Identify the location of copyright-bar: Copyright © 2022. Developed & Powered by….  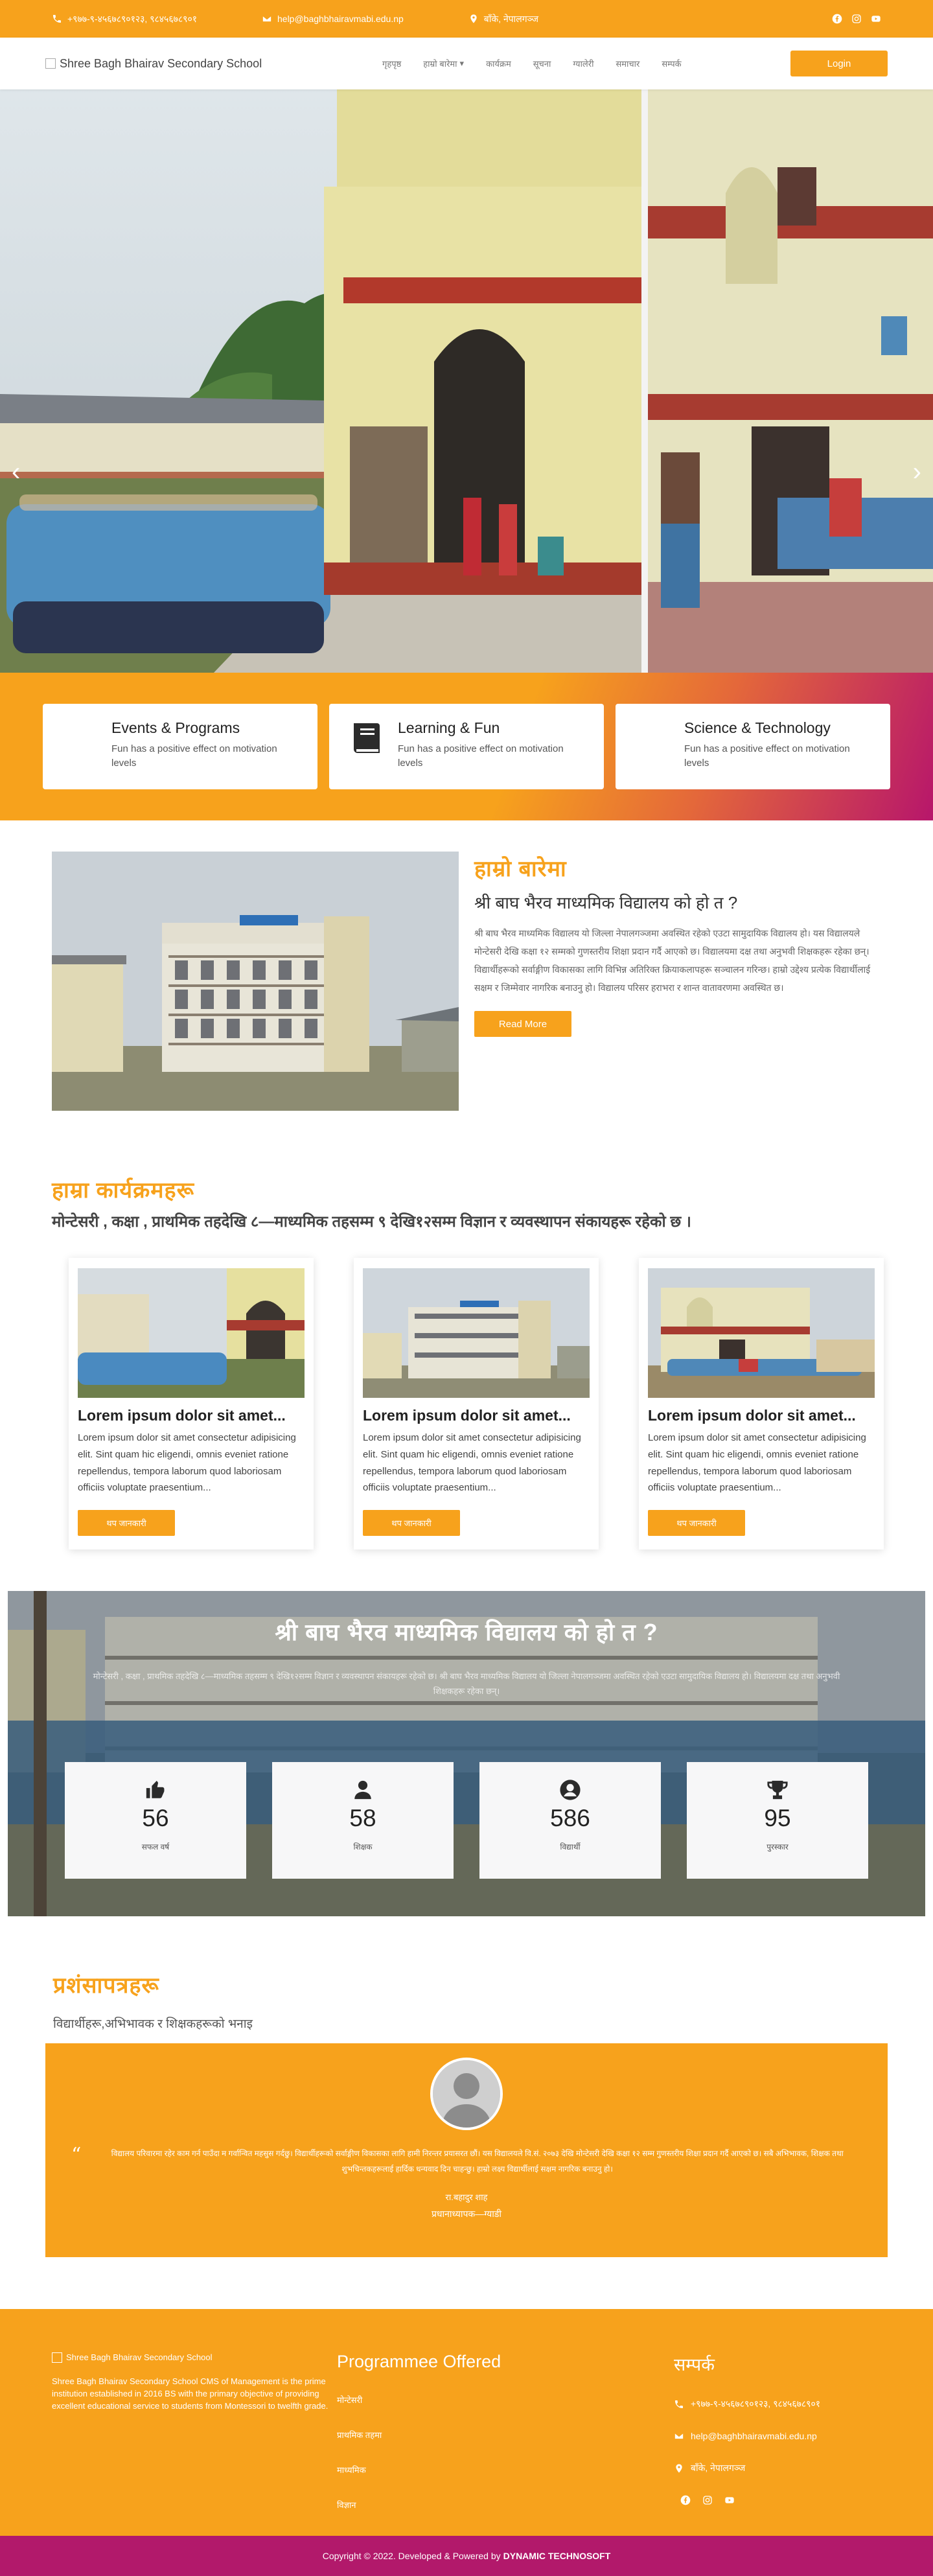
(466, 2556).